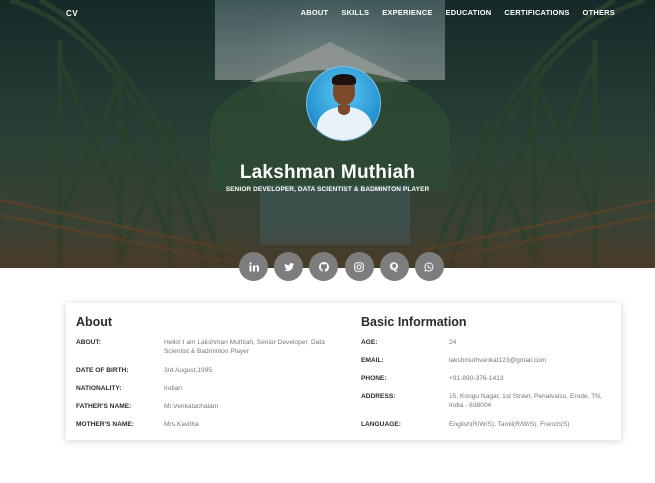 The height and width of the screenshot is (483, 655). I want to click on instagram-button, so click(359, 266).